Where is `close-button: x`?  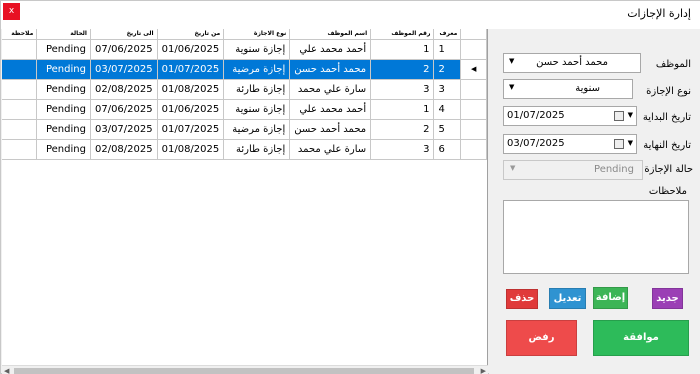 close-button: x is located at coordinates (11, 11).